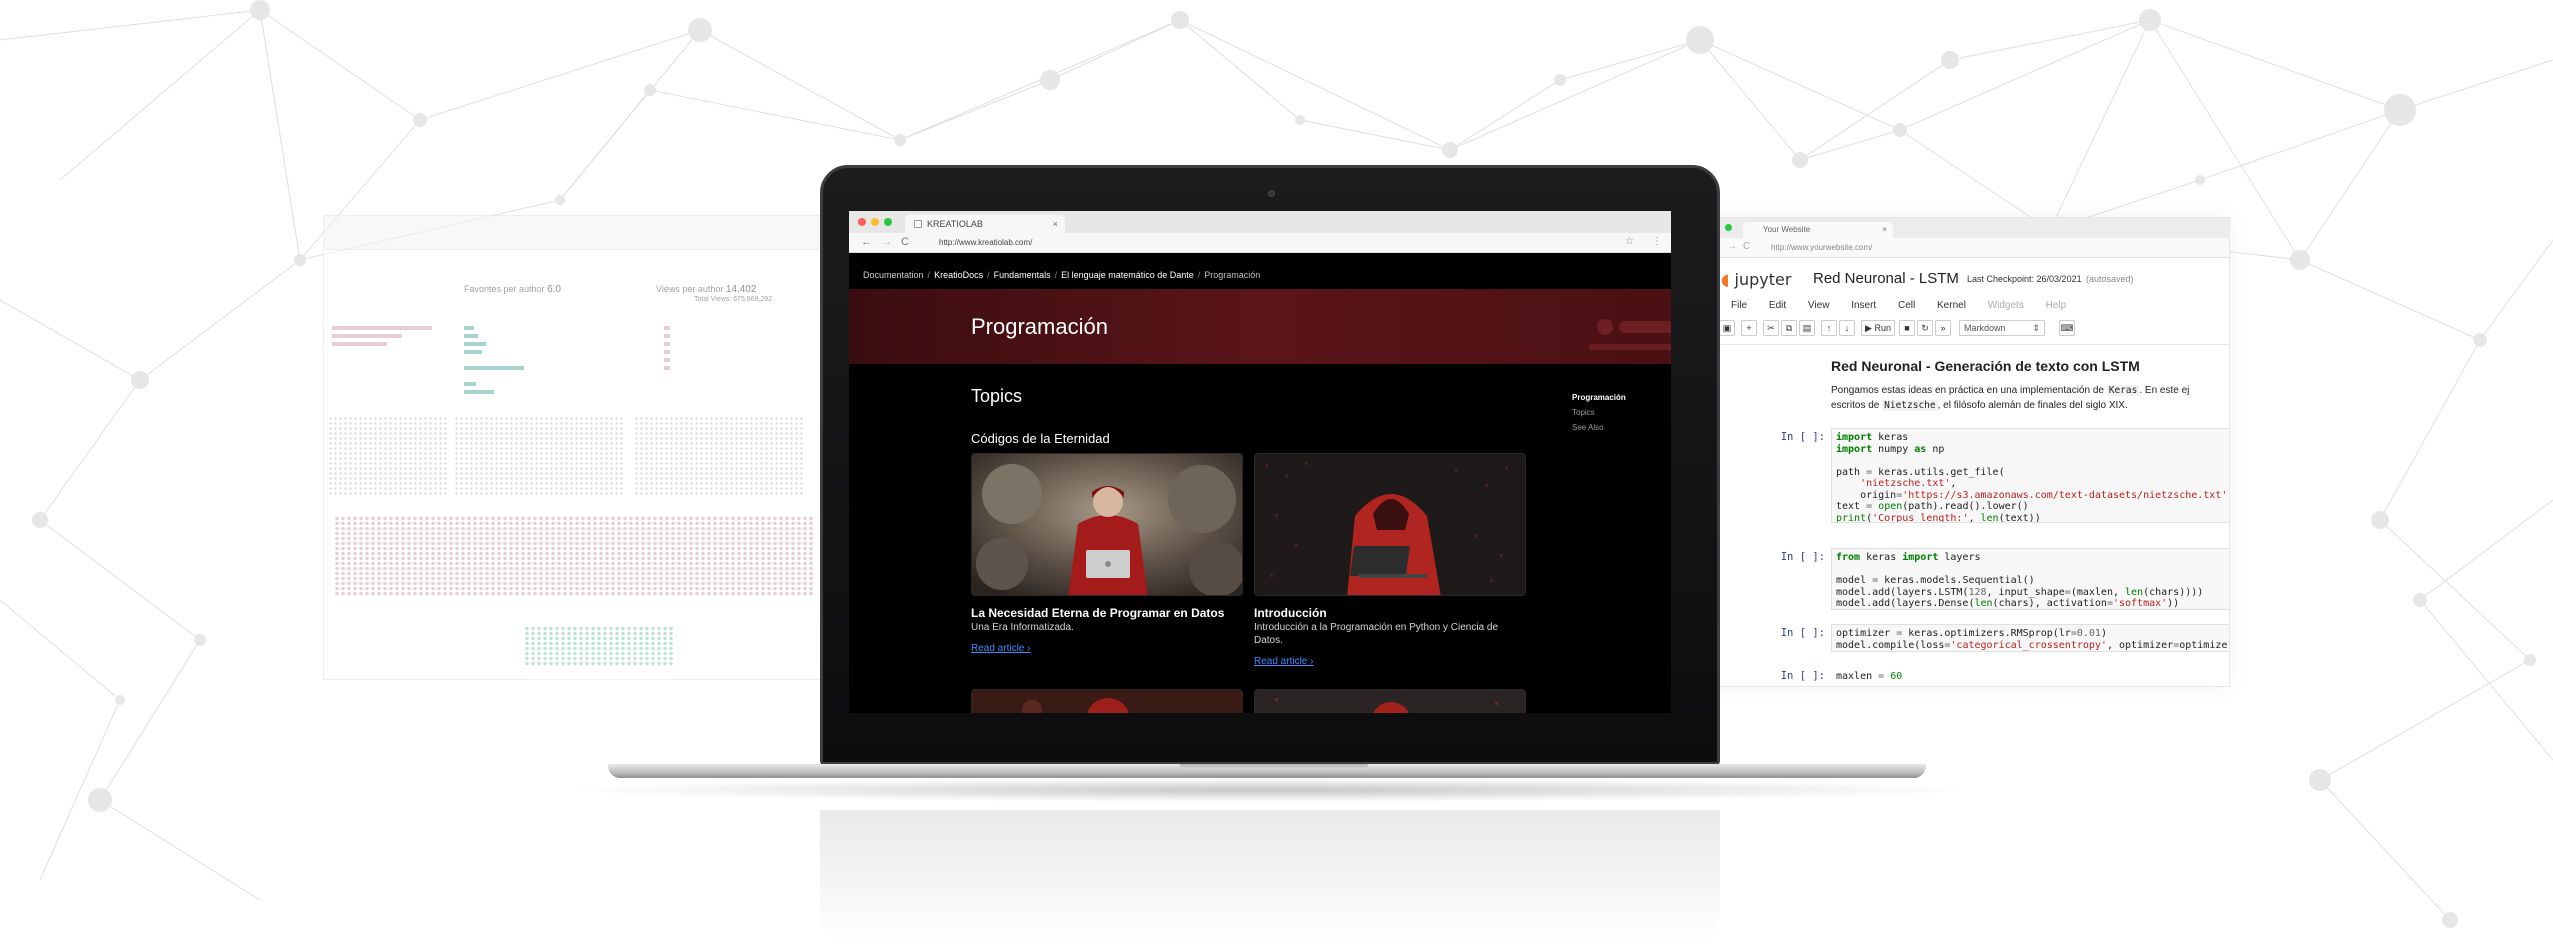 The width and height of the screenshot is (2553, 945). Describe the element at coordinates (1847, 328) in the screenshot. I see `move-down-icon: ↓` at that location.